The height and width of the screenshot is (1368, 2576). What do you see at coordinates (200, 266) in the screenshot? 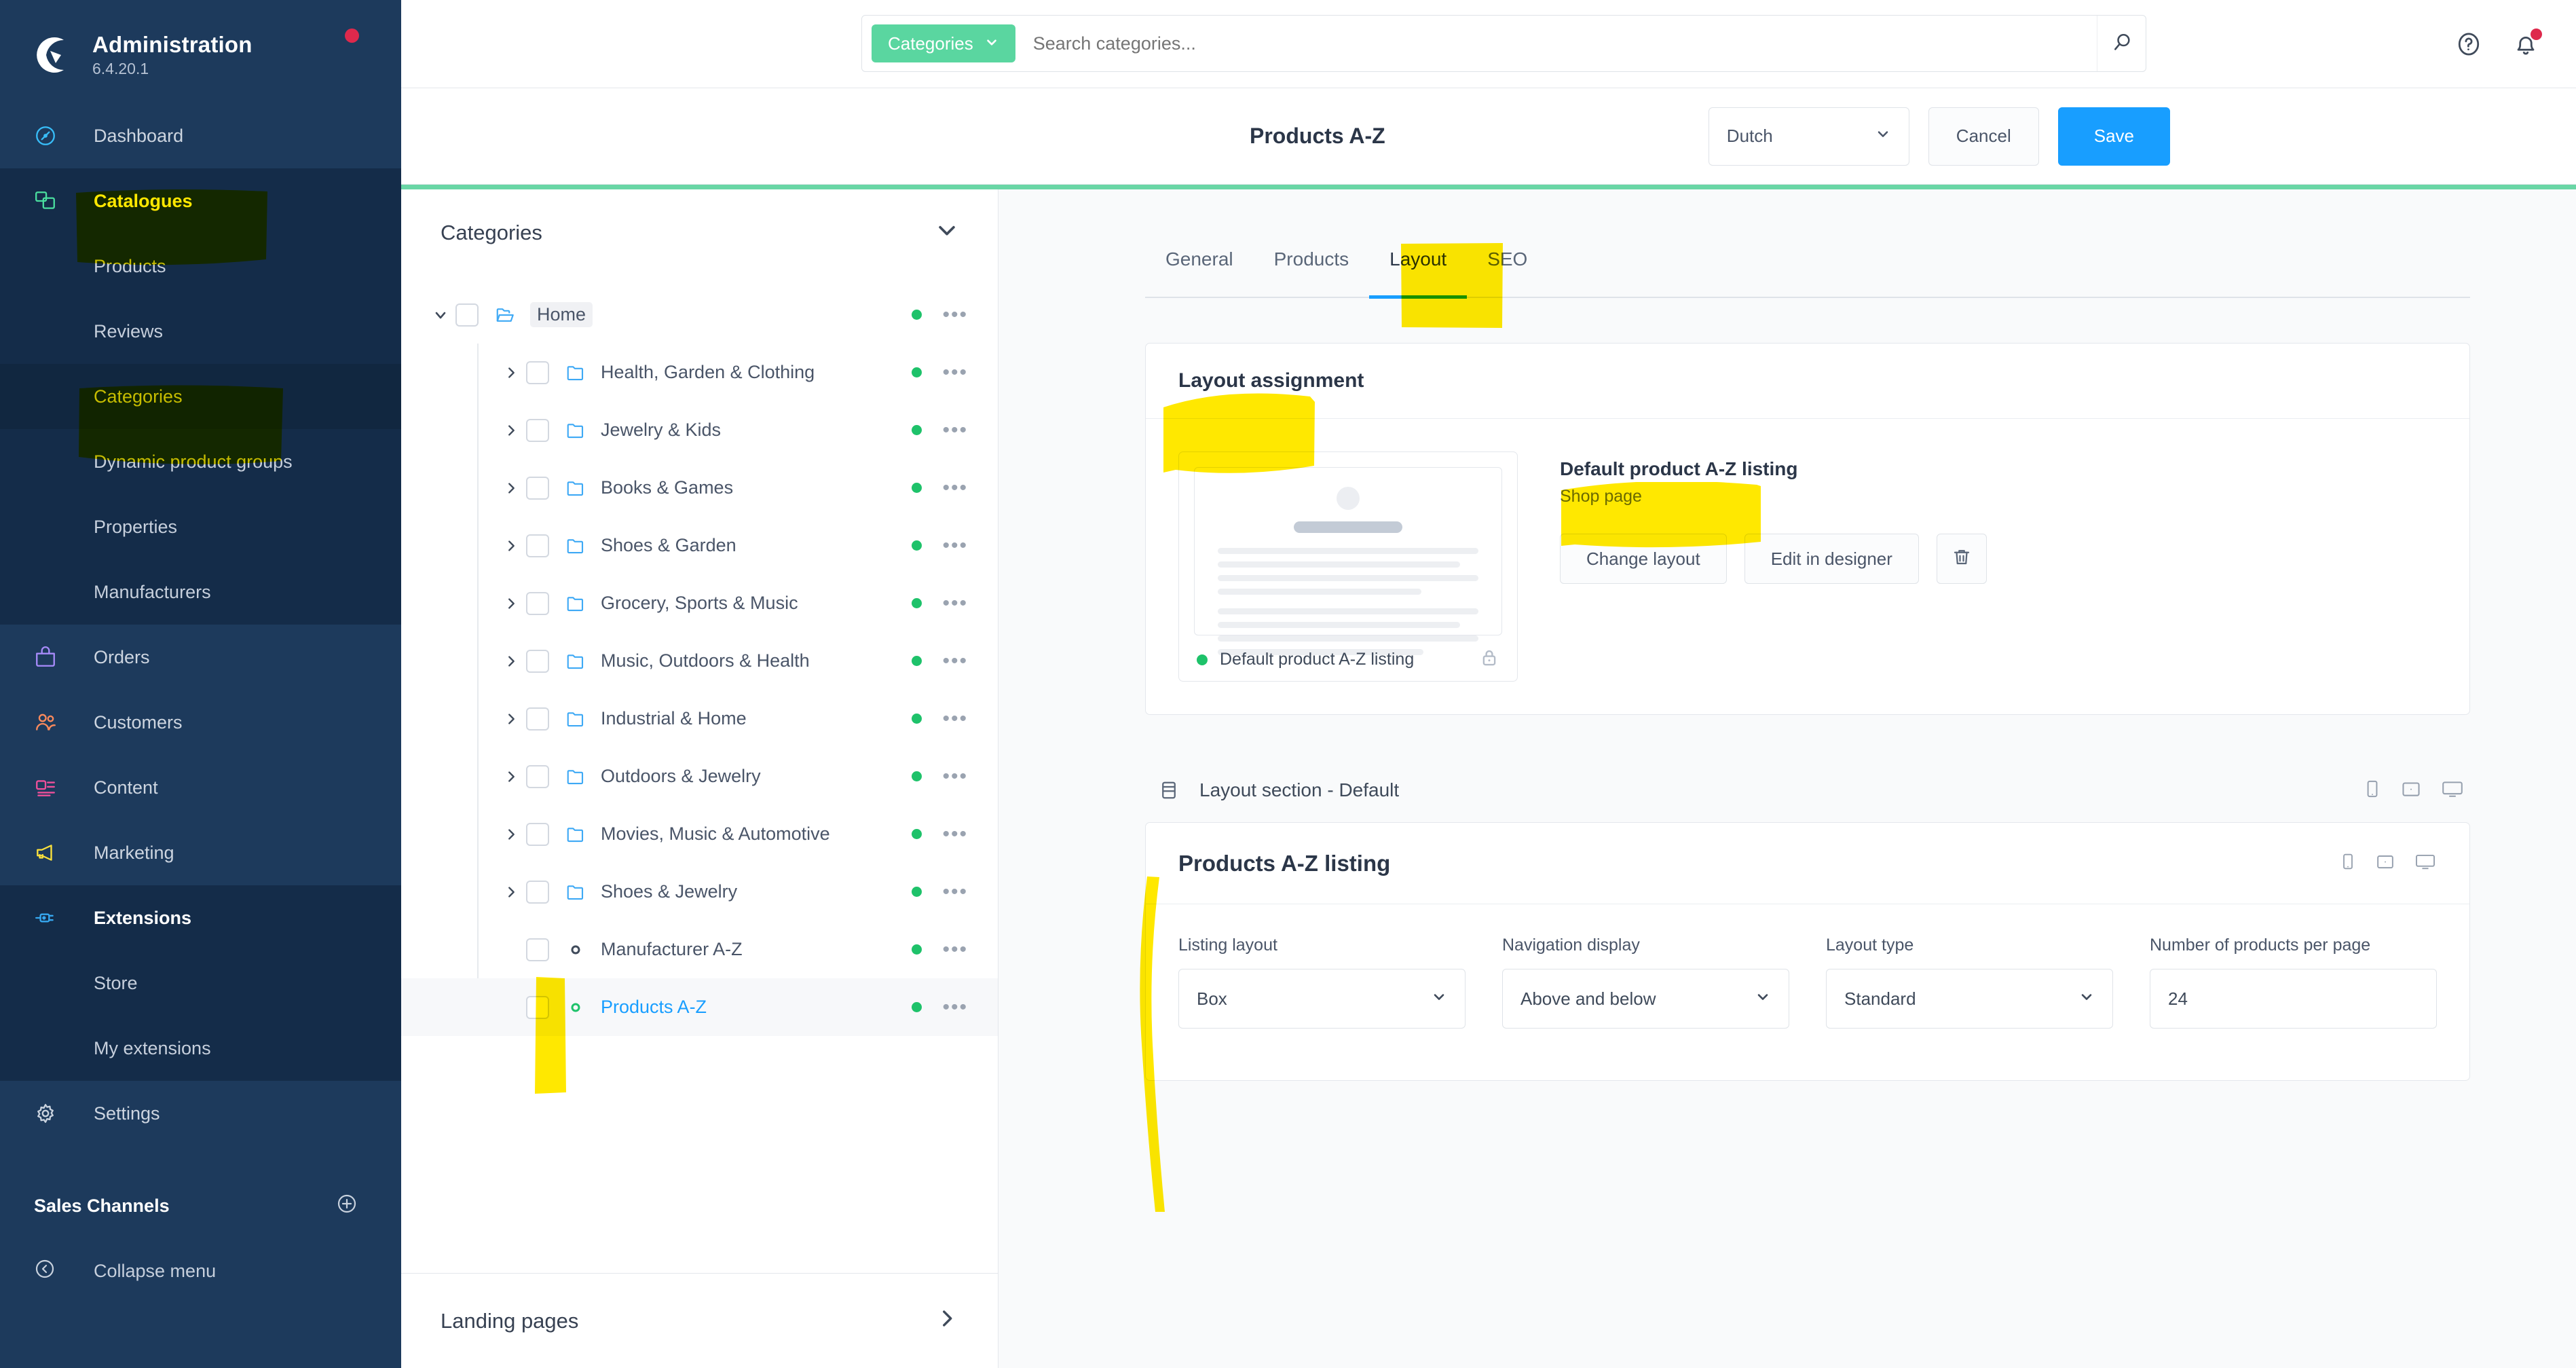
I see `sidebar-item-products: Products` at bounding box center [200, 266].